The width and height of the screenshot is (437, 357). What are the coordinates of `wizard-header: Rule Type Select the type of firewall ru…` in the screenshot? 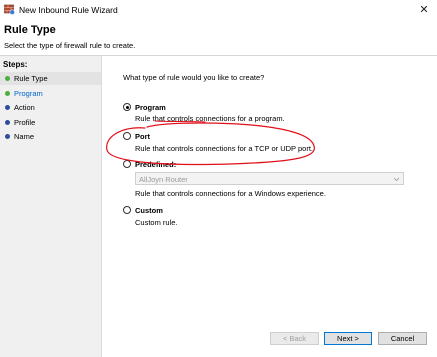 It's located at (218, 38).